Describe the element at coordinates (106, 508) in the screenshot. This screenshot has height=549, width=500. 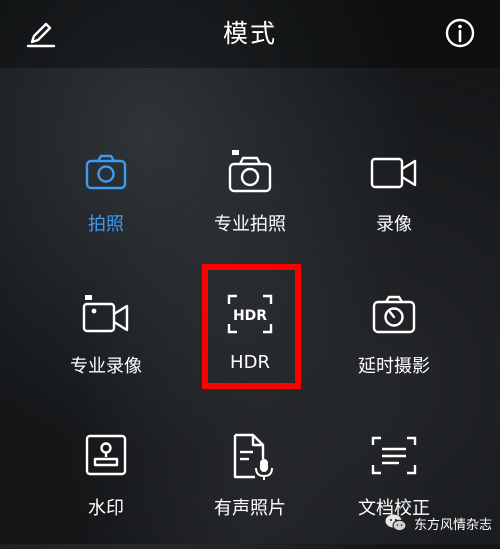
I see `mode-label: 水印` at that location.